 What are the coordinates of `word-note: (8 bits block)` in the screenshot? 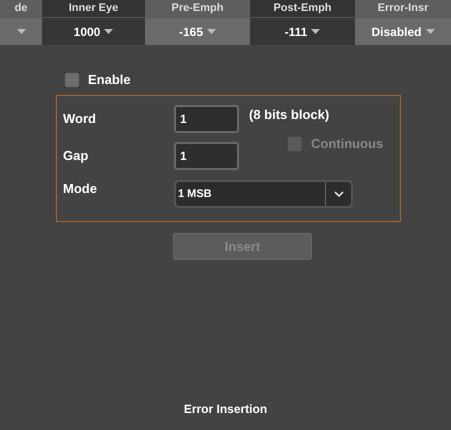 It's located at (289, 115).